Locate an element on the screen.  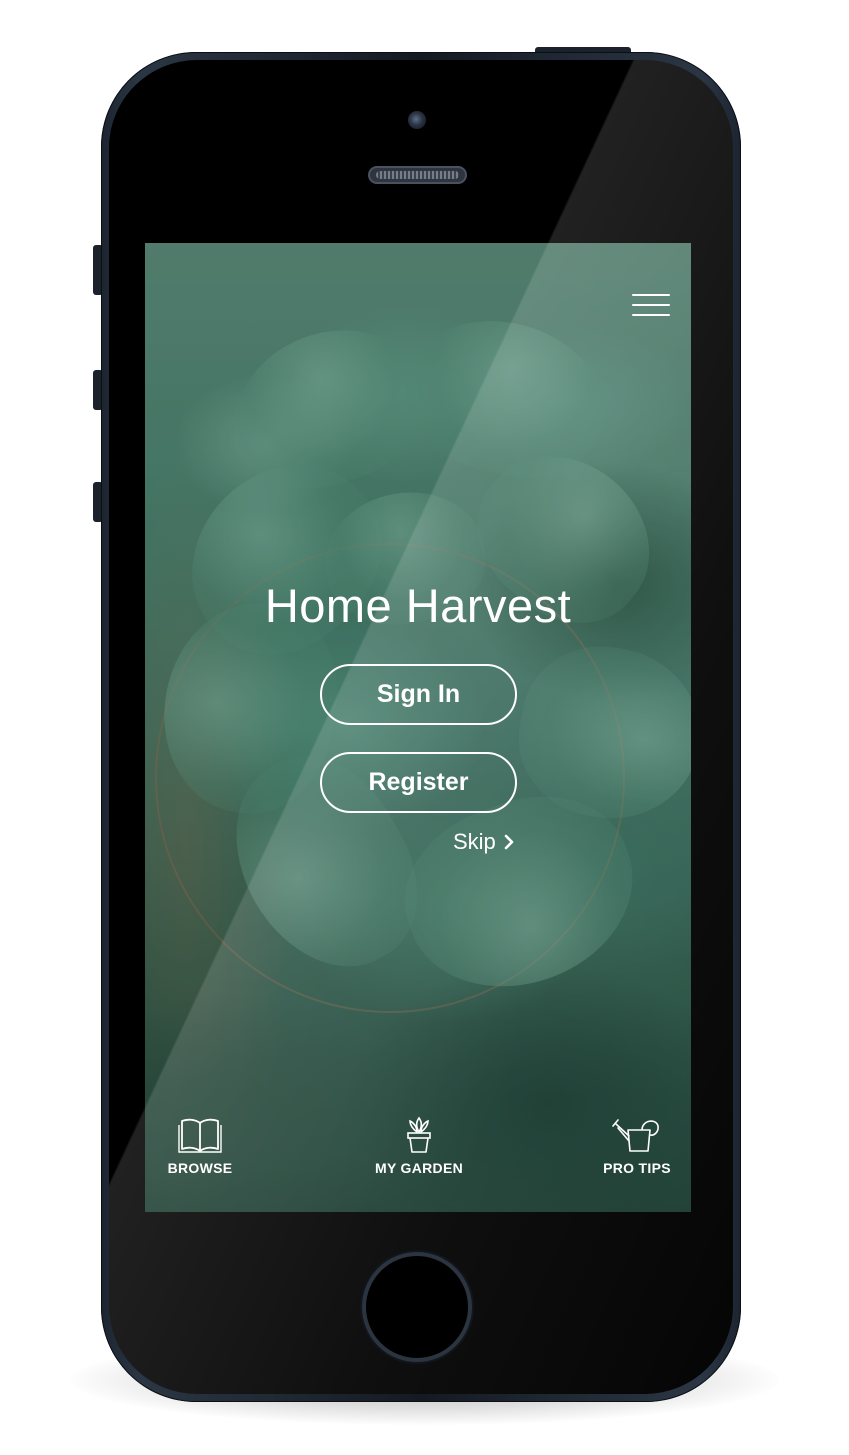
earpiece-speaker is located at coordinates (417, 175).